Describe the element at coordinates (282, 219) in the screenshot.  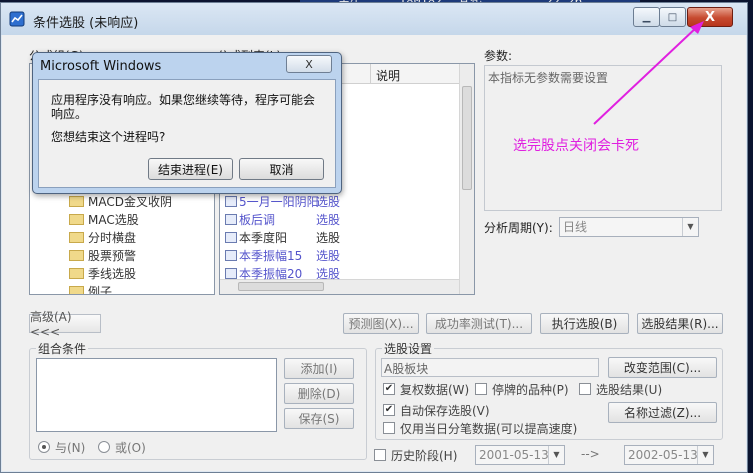
I see `list-item: 板后调 选股` at that location.